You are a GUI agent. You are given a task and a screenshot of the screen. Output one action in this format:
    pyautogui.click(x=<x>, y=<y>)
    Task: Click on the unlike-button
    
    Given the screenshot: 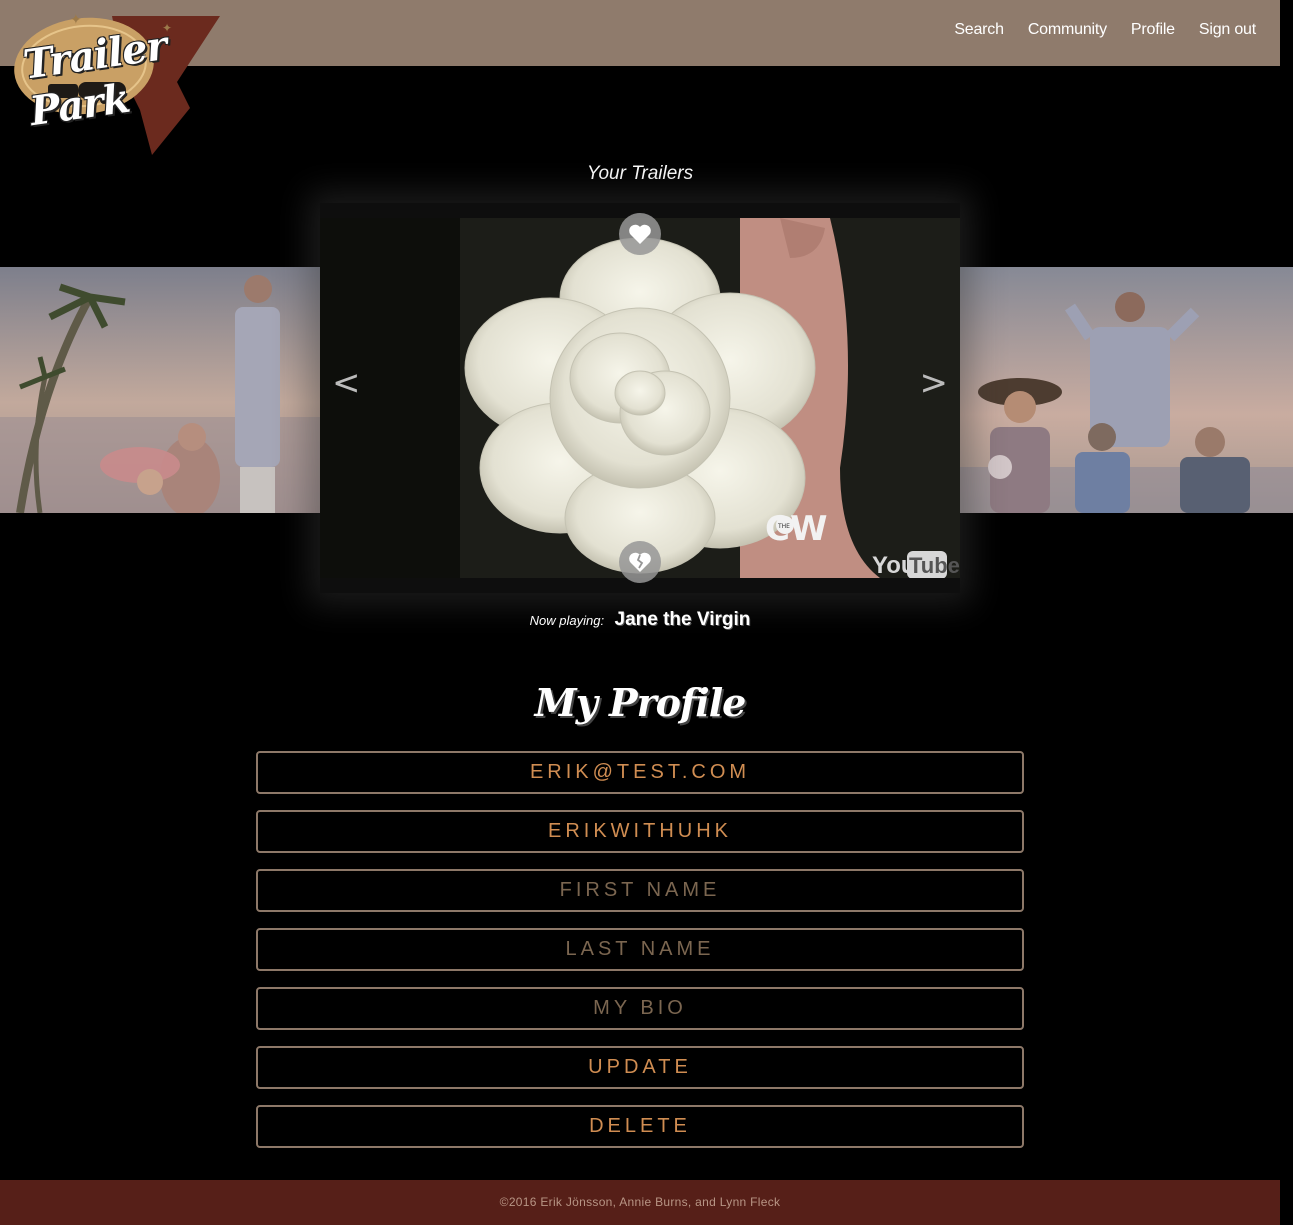 What is the action you would take?
    pyautogui.click(x=640, y=562)
    